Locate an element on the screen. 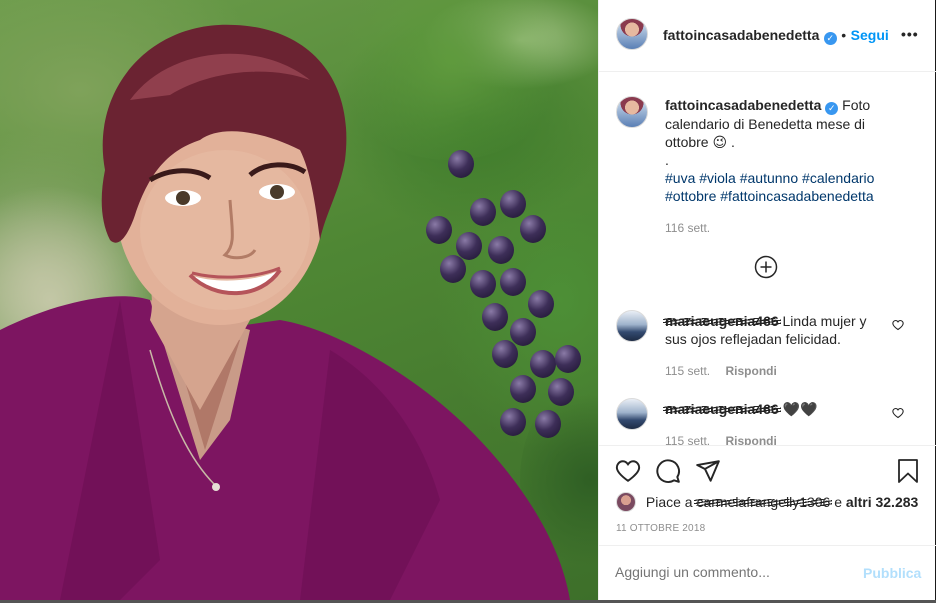 The image size is (936, 603). hashtag-link: #fattoincasadabenedetta is located at coordinates (796, 196).